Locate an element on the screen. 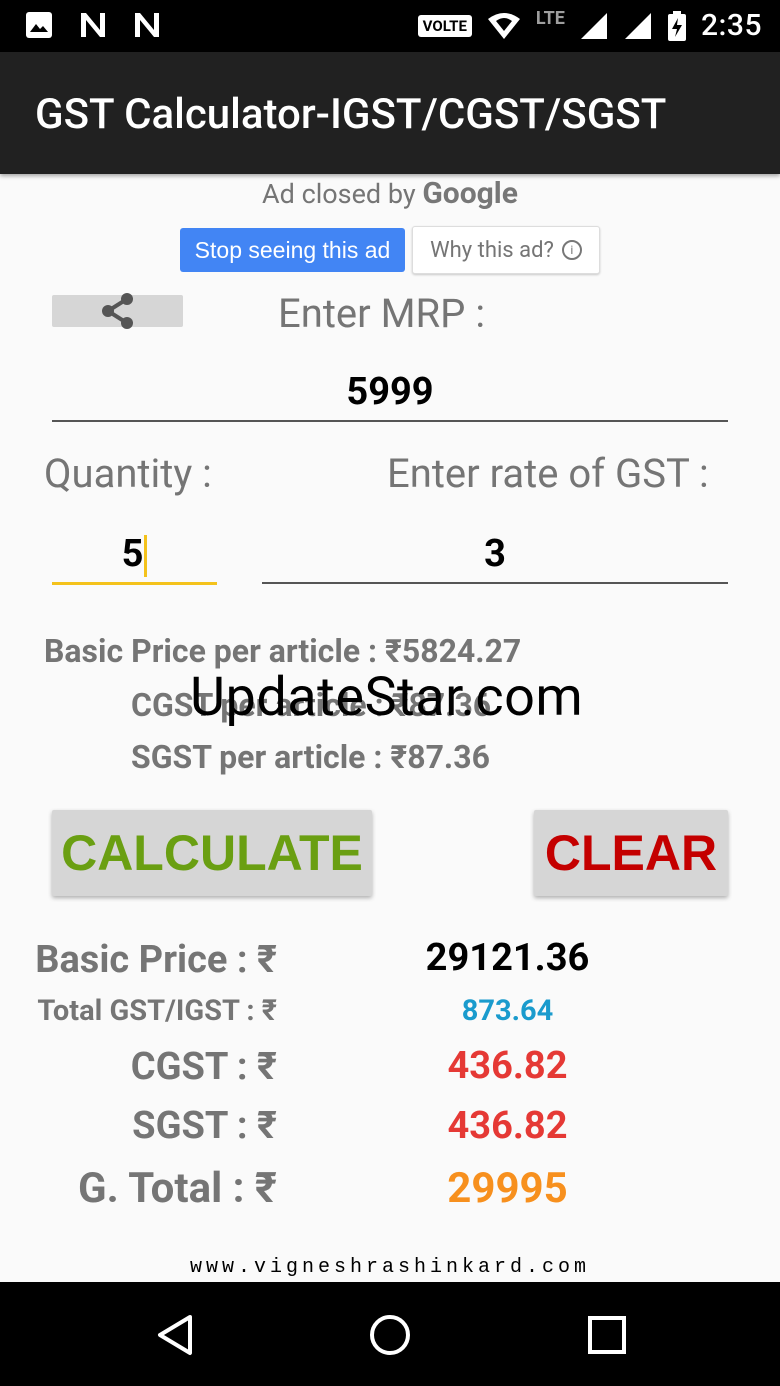  signal-icon is located at coordinates (593, 25).